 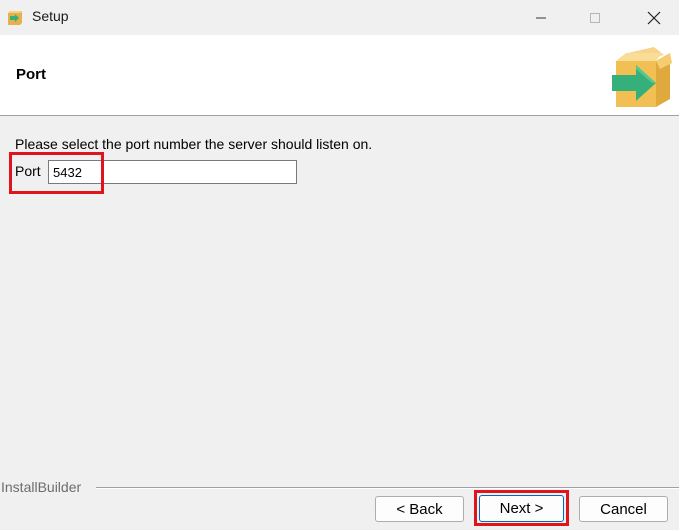 What do you see at coordinates (31, 74) in the screenshot?
I see `page-title: Port` at bounding box center [31, 74].